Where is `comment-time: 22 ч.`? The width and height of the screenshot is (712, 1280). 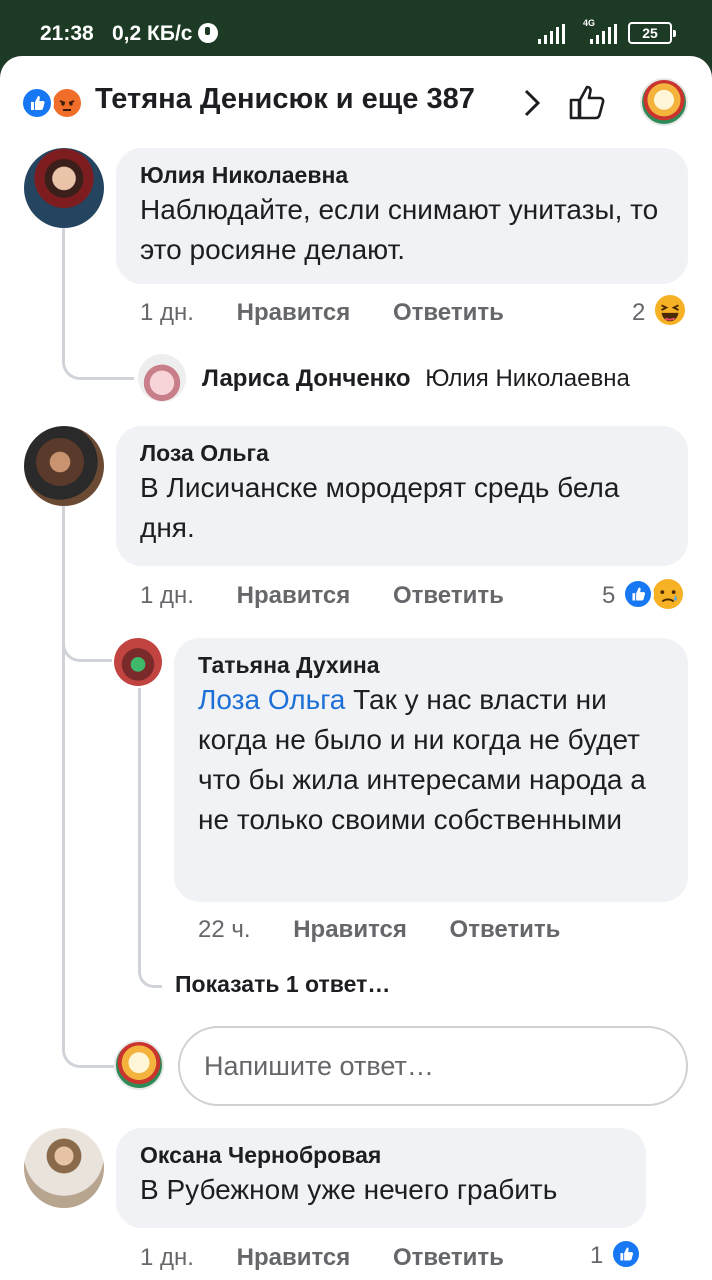
comment-time: 22 ч. is located at coordinates (224, 929).